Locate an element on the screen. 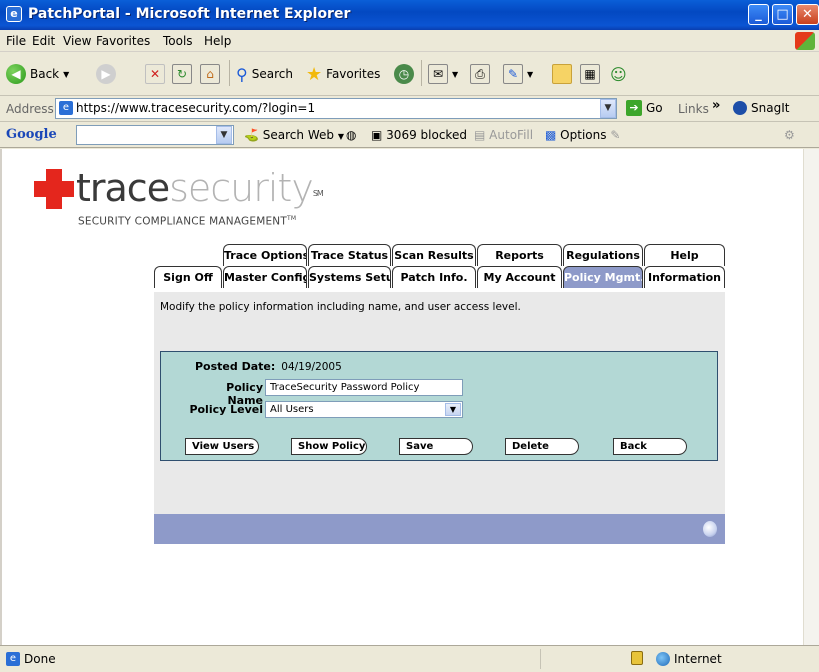 The height and width of the screenshot is (672, 819). tab-help: Help is located at coordinates (684, 255).